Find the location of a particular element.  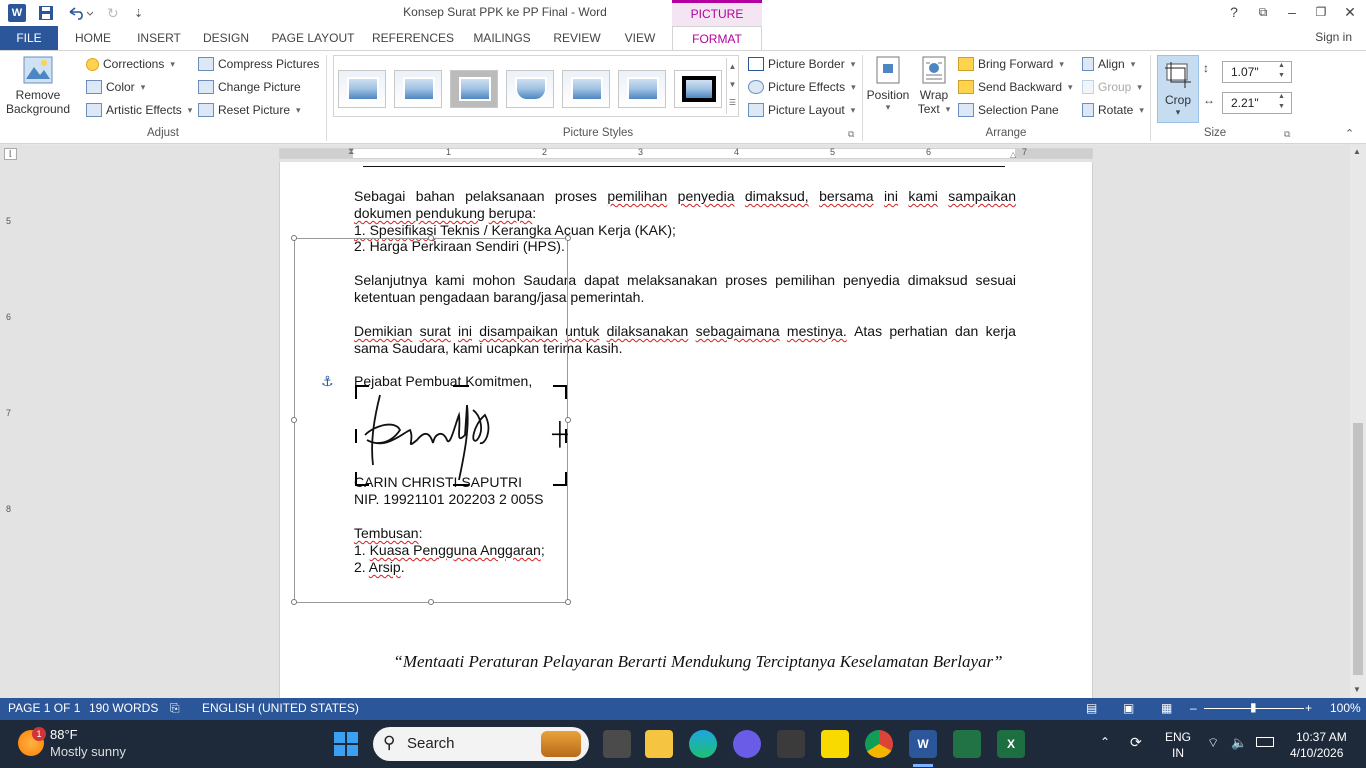

taskbar-search: ⚲ Search is located at coordinates (481, 744).